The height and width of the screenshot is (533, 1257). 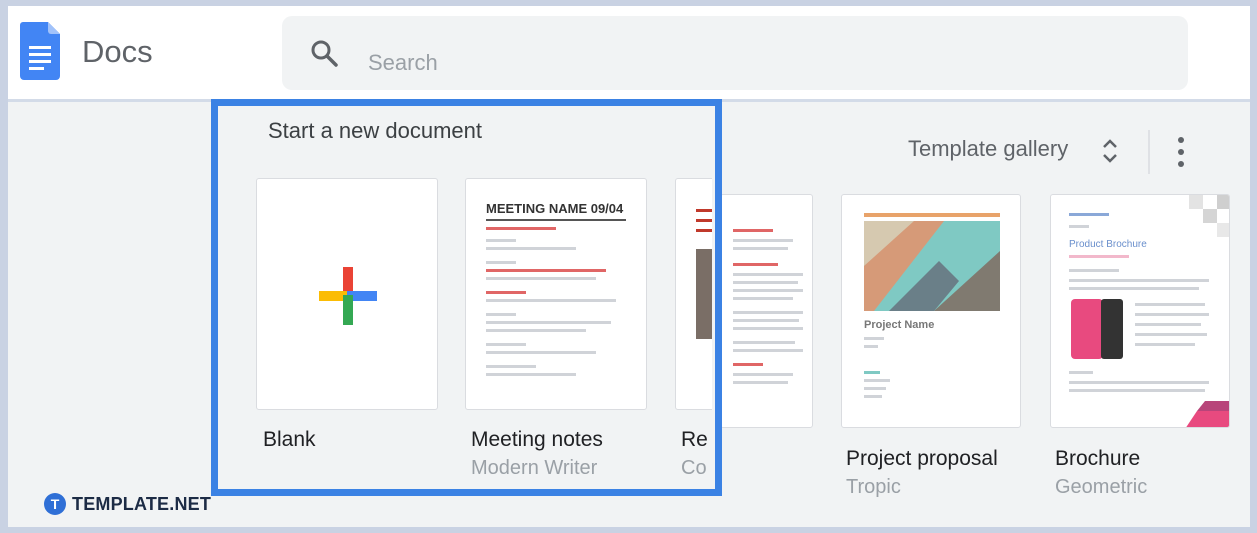 What do you see at coordinates (988, 149) in the screenshot?
I see `template-gallery-button: Template gallery` at bounding box center [988, 149].